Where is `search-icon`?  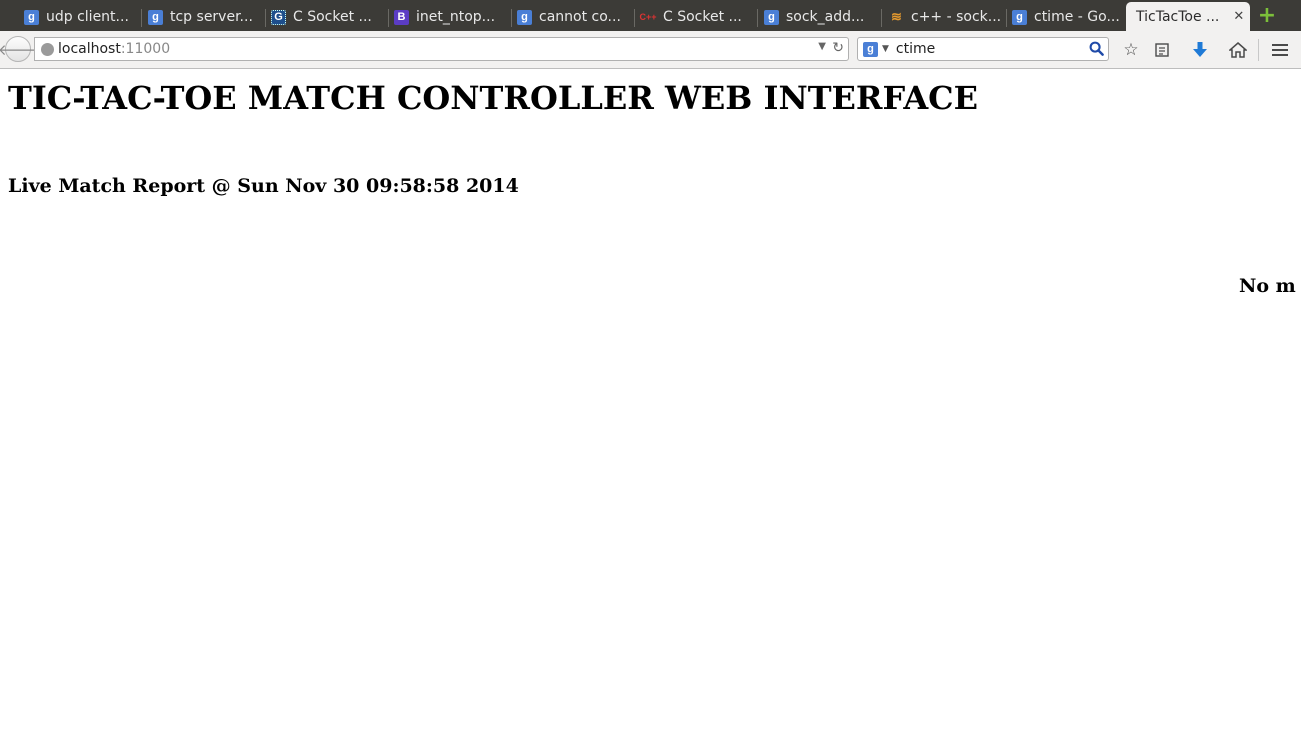
search-icon is located at coordinates (1096, 48).